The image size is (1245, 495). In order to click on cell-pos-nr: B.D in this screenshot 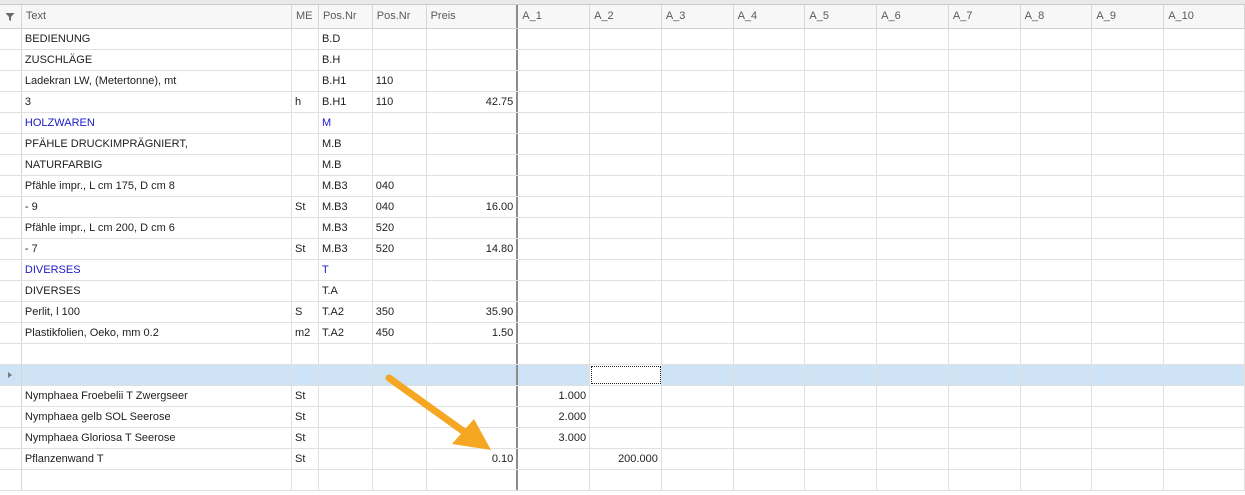, I will do `click(346, 39)`.